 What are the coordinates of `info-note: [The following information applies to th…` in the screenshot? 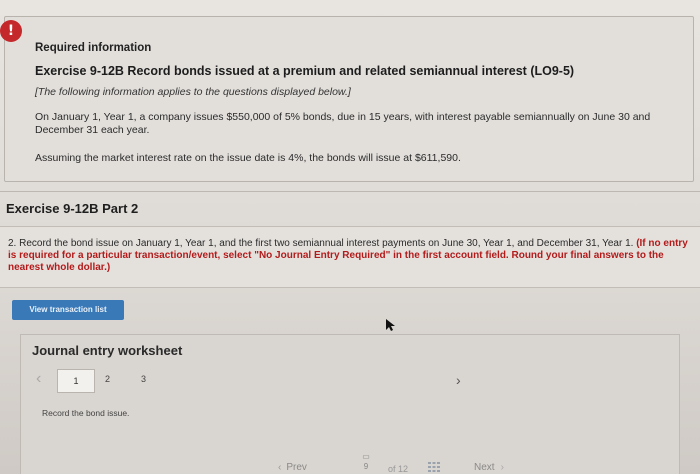 It's located at (193, 92).